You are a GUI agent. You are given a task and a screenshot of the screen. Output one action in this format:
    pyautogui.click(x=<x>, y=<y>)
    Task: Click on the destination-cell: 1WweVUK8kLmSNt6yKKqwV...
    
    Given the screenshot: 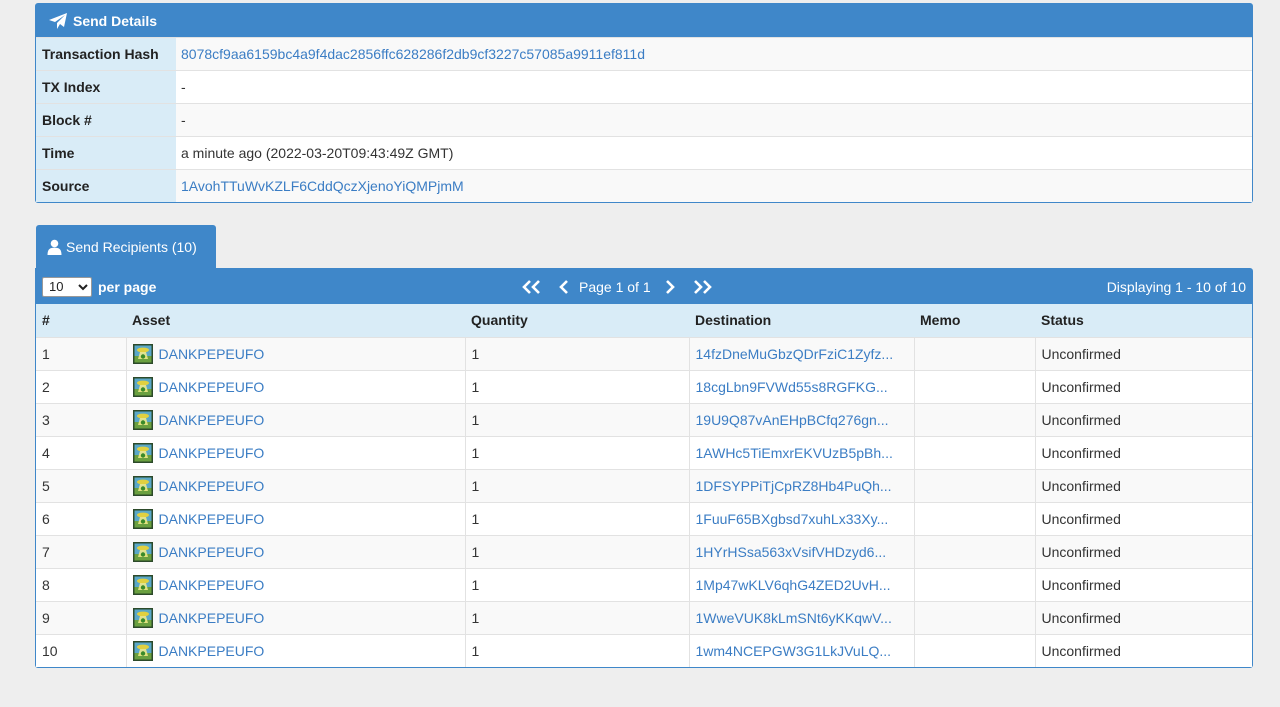 What is the action you would take?
    pyautogui.click(x=801, y=617)
    